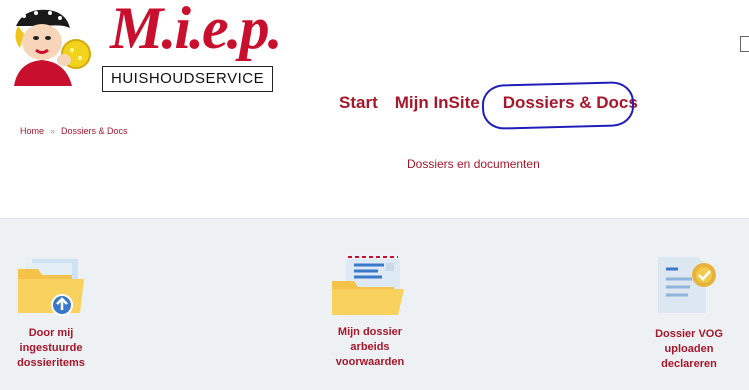 This screenshot has width=749, height=390. What do you see at coordinates (368, 284) in the screenshot?
I see `folder-letter-icon` at bounding box center [368, 284].